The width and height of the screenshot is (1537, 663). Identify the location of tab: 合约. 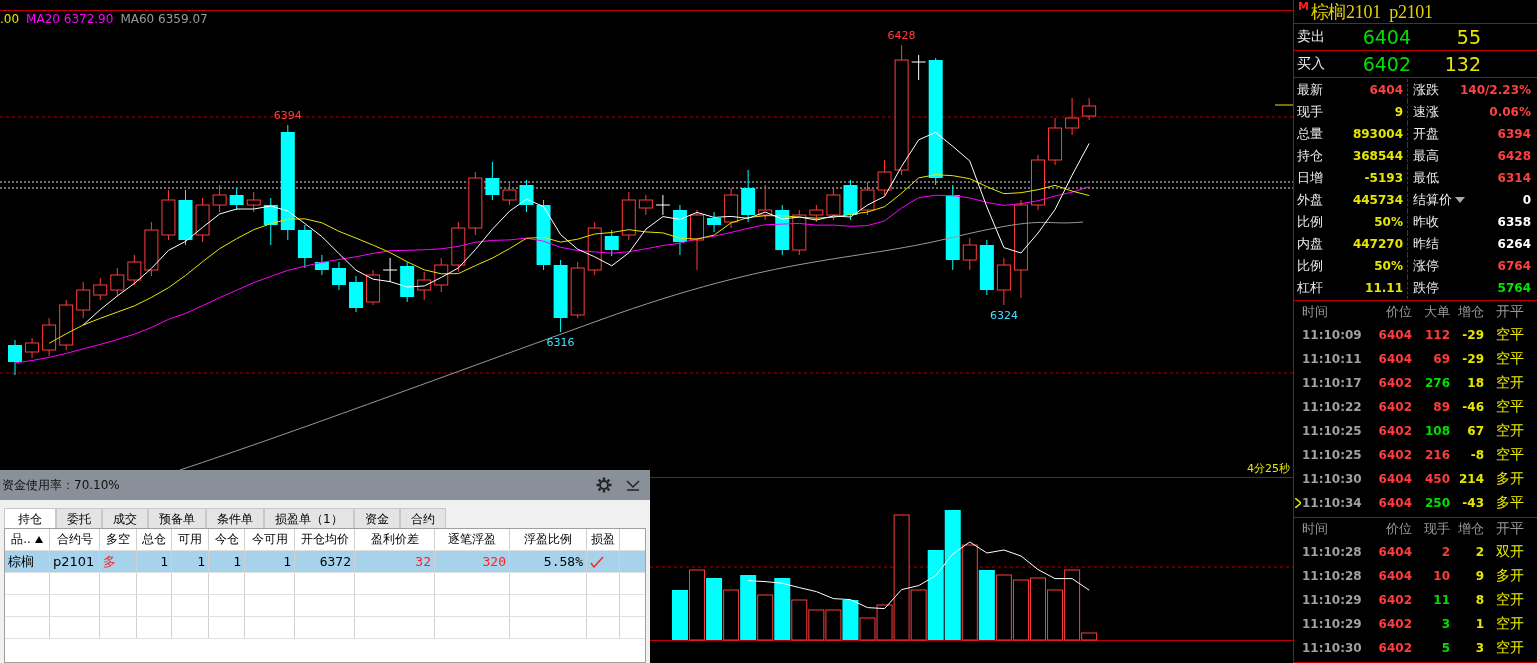
(422, 518).